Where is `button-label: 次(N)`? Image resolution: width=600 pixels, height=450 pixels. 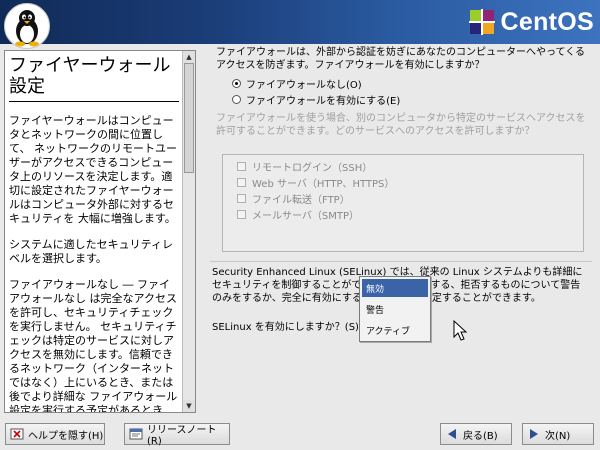 button-label: 次(N) is located at coordinates (558, 436).